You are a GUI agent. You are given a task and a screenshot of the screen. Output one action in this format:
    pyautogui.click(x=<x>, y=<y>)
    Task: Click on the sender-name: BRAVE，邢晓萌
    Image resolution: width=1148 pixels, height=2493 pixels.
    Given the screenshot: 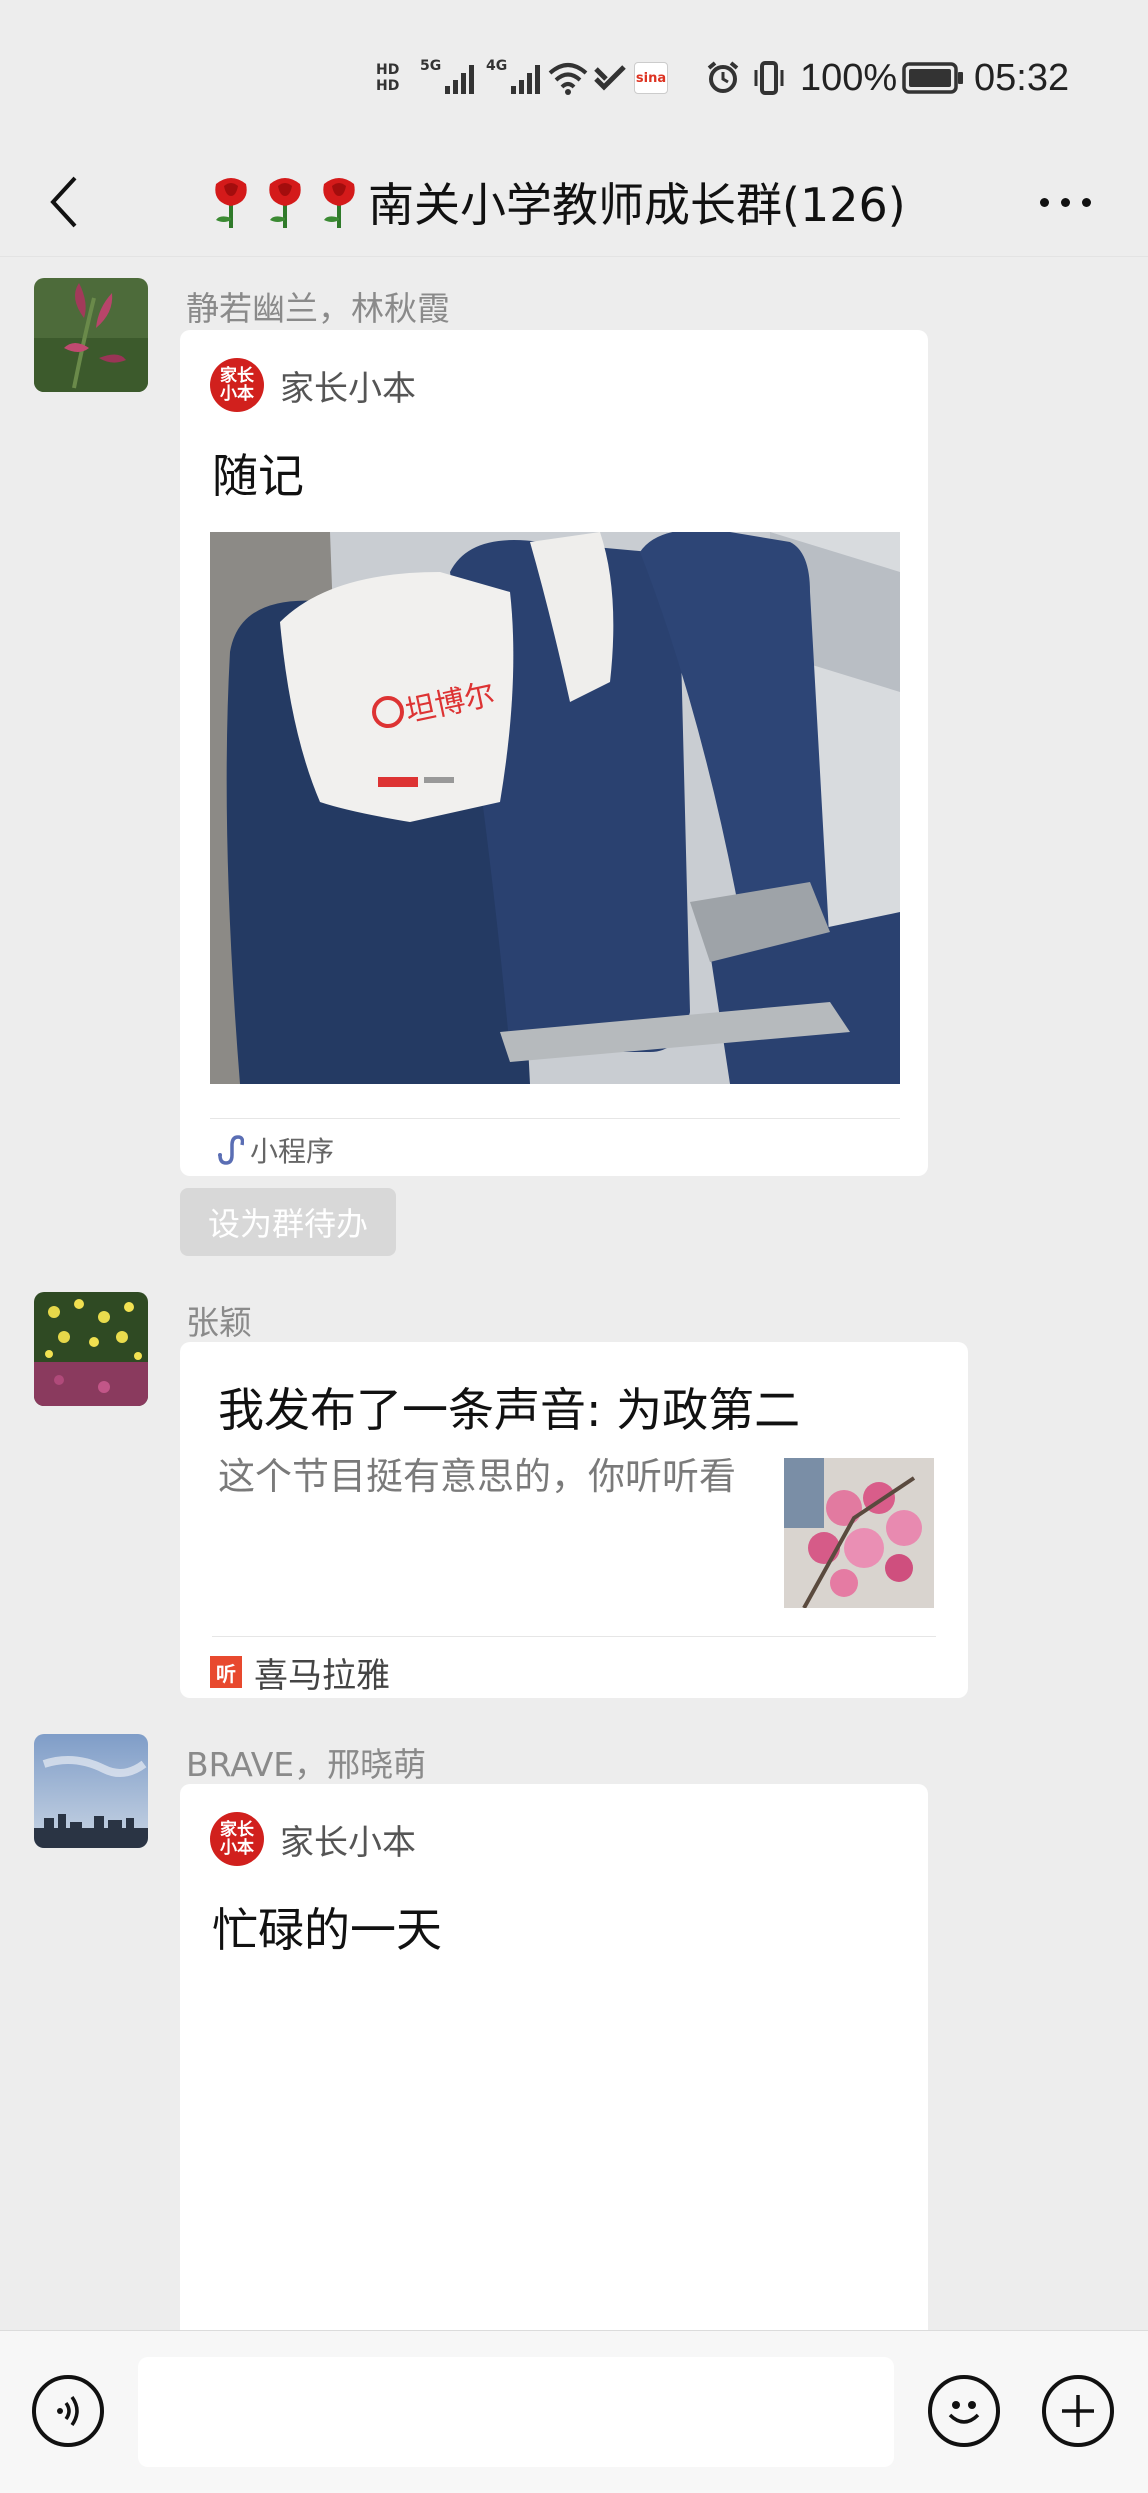 What is the action you would take?
    pyautogui.click(x=306, y=1764)
    